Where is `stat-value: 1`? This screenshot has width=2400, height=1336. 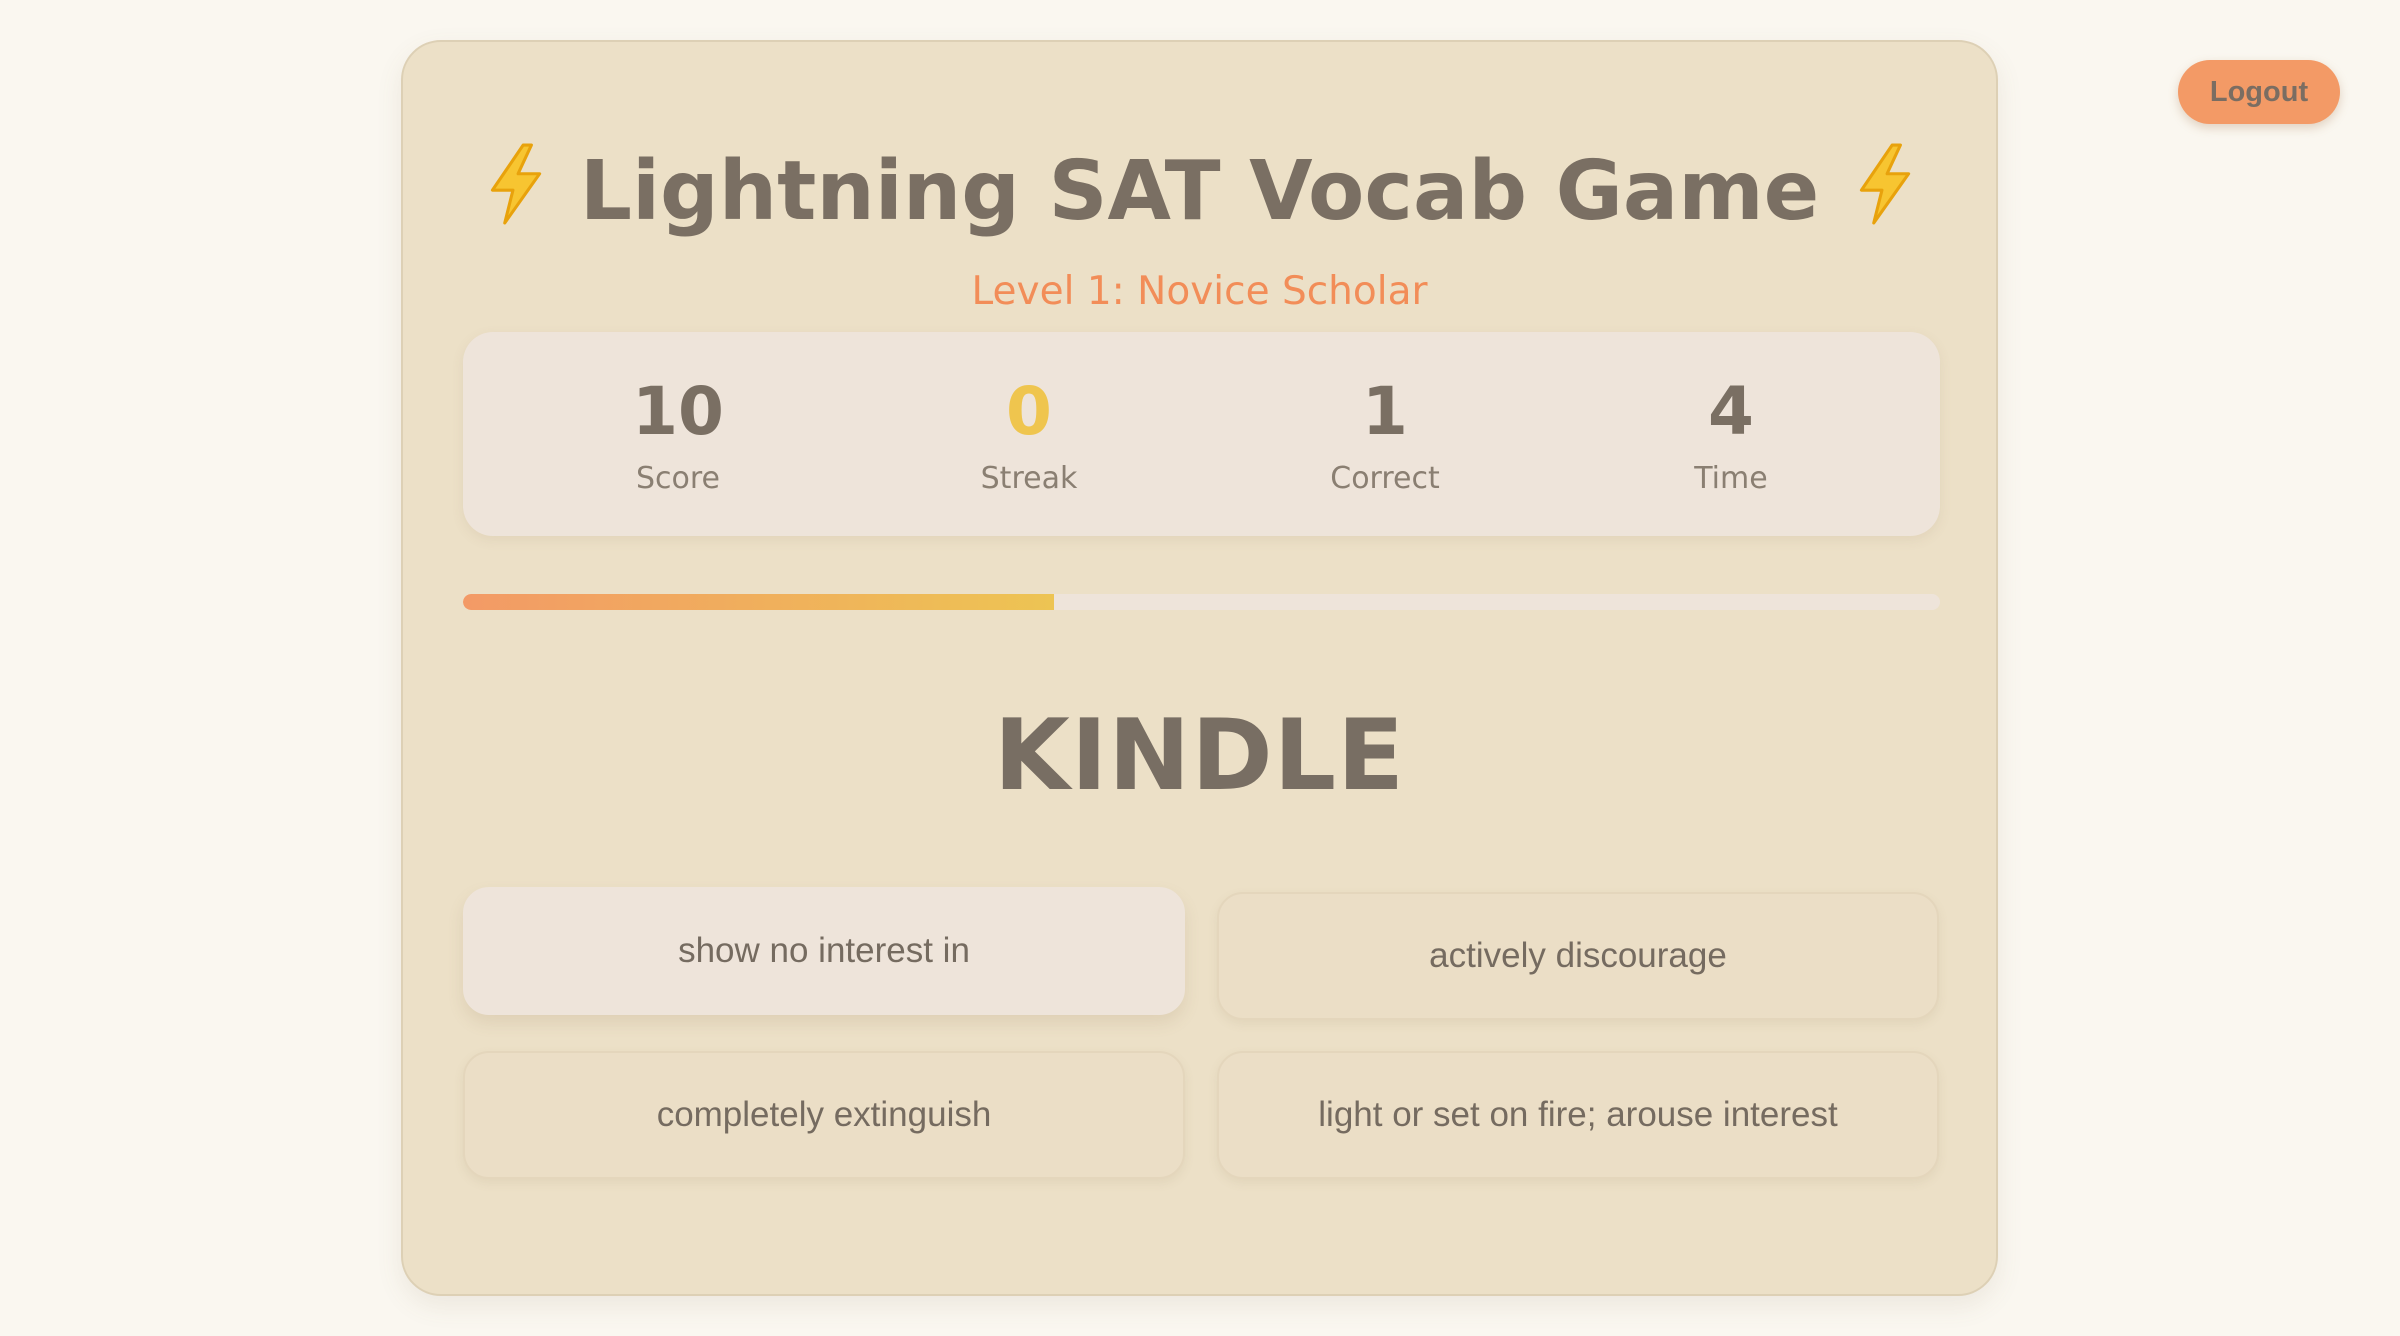
stat-value: 1 is located at coordinates (1385, 411).